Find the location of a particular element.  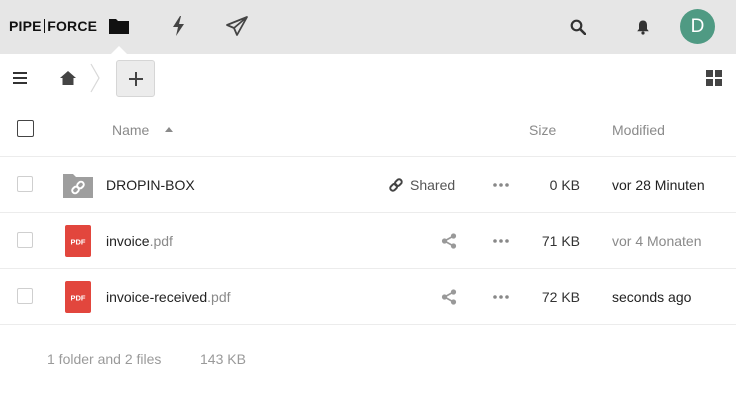

file-name: invoice-received.pdf is located at coordinates (168, 297).